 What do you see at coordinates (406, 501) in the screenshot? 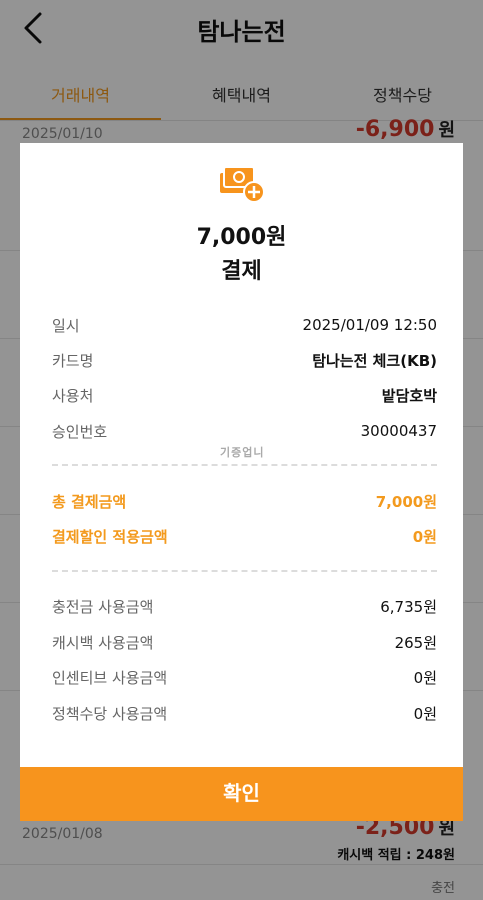
I see `total-value: 7,000원` at bounding box center [406, 501].